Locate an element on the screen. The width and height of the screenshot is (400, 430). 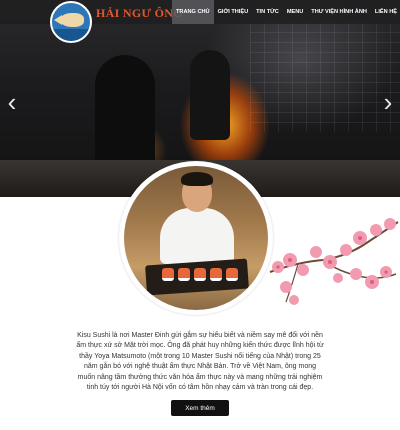
chef-figure is located at coordinates (210, 95).